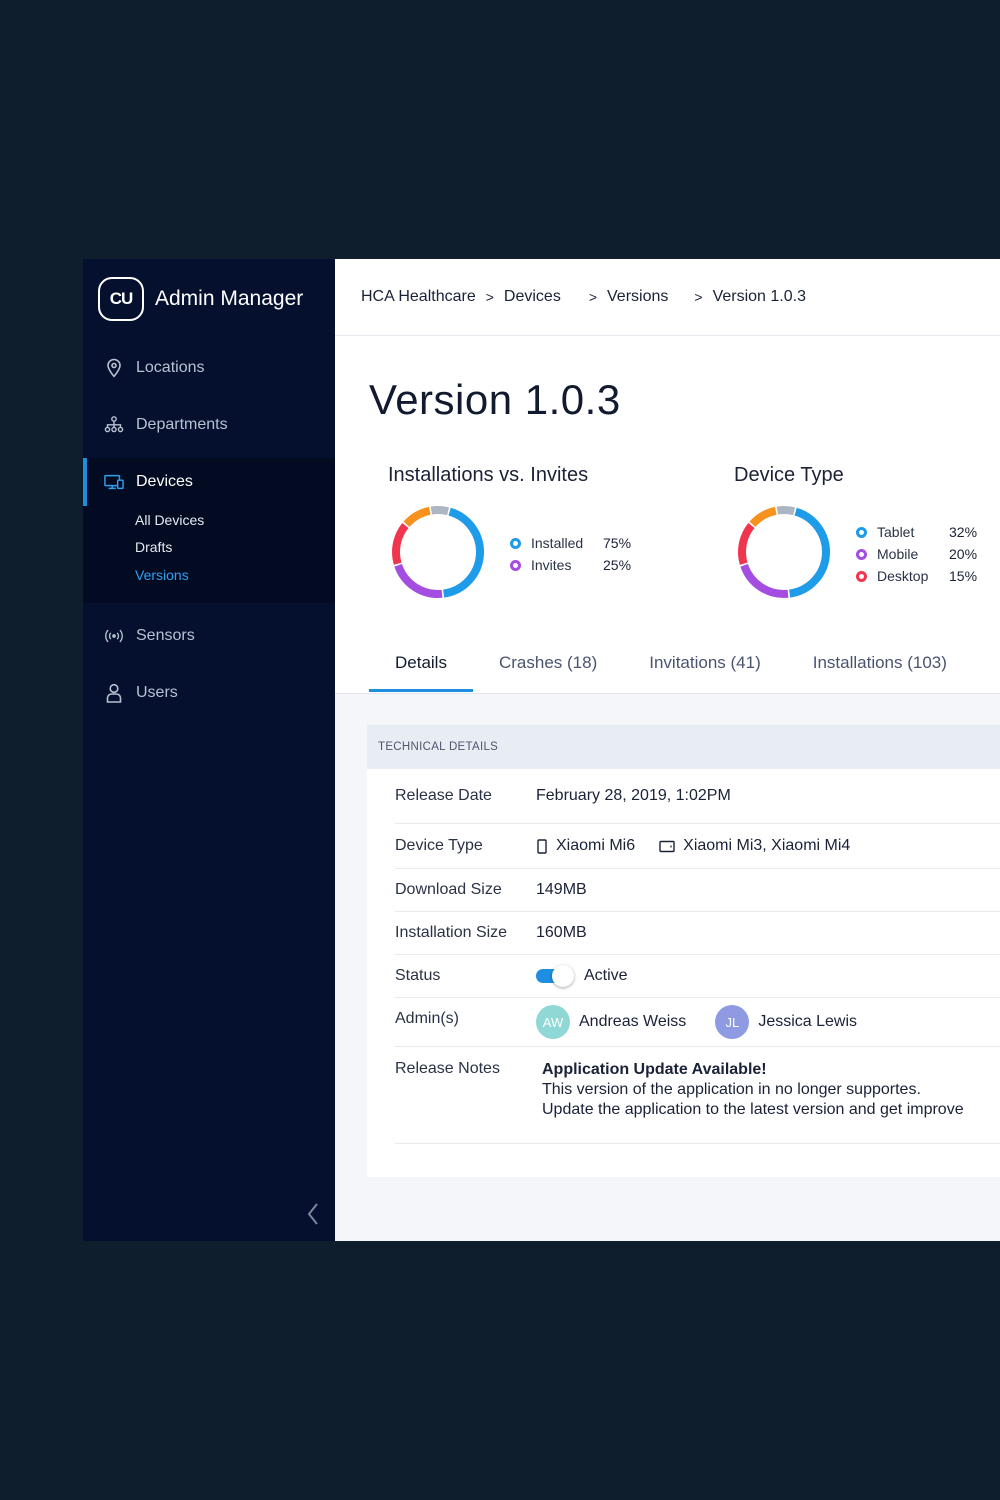  Describe the element at coordinates (637, 297) in the screenshot. I see `breadcrumb-item: Versions` at that location.